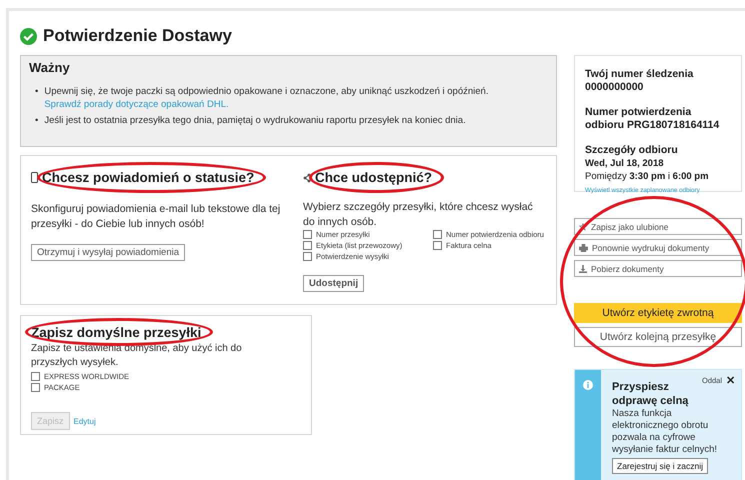 The width and height of the screenshot is (745, 480). I want to click on notifications-button: Otrzymuj i wysyłaj powiadomienia, so click(108, 252).